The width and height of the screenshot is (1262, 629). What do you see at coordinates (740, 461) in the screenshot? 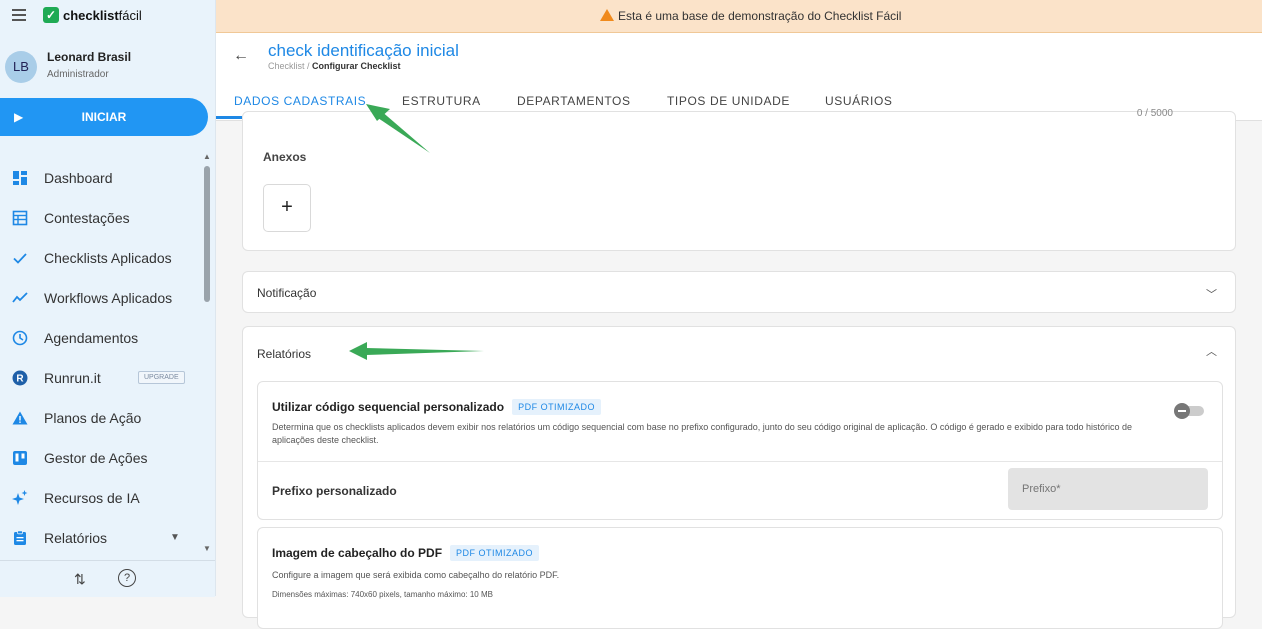
I see `divider` at bounding box center [740, 461].